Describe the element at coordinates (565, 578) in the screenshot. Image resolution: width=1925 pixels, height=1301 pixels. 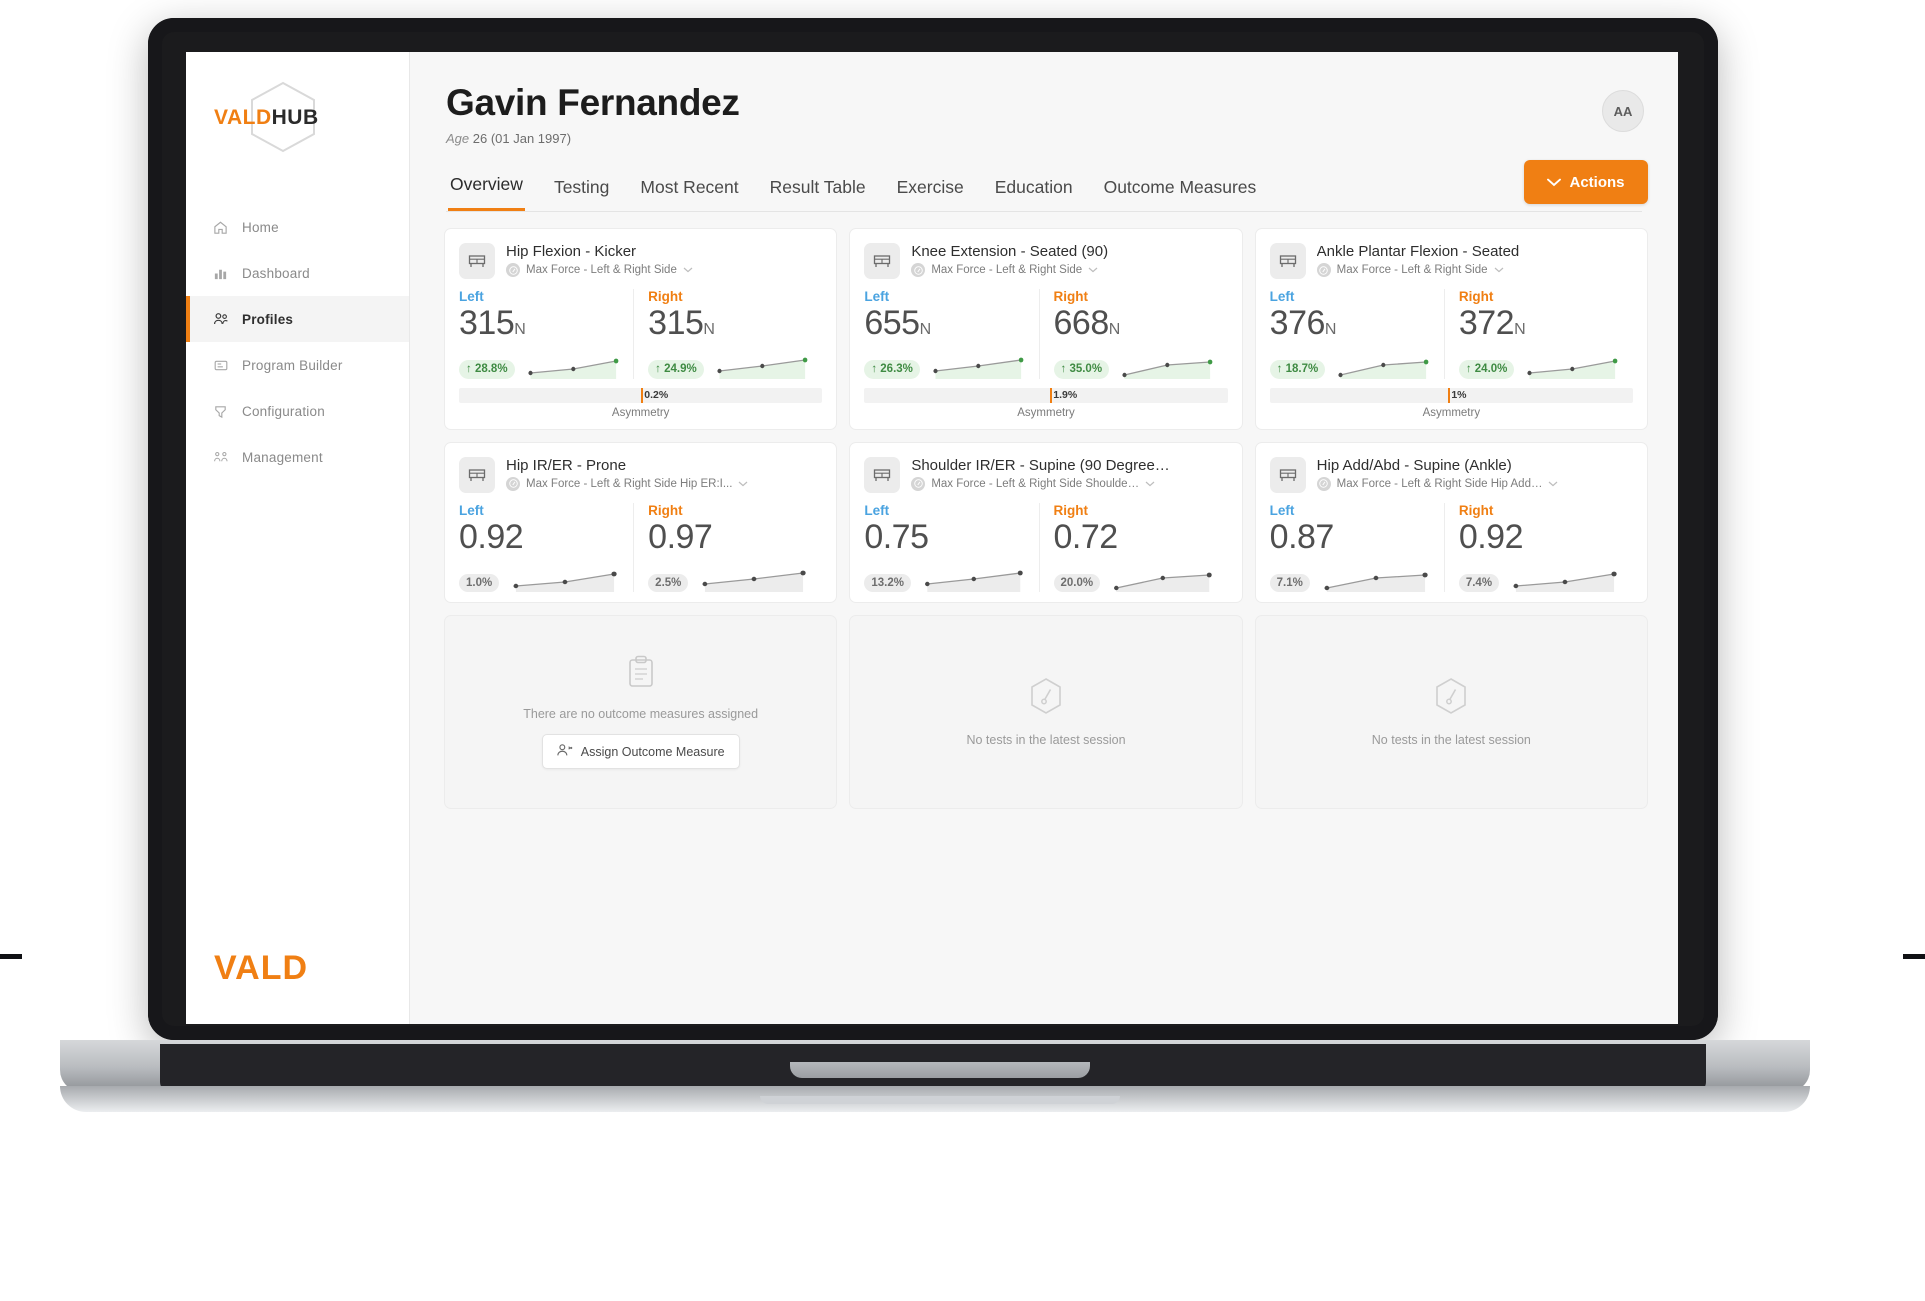
I see `left-sparkline` at that location.